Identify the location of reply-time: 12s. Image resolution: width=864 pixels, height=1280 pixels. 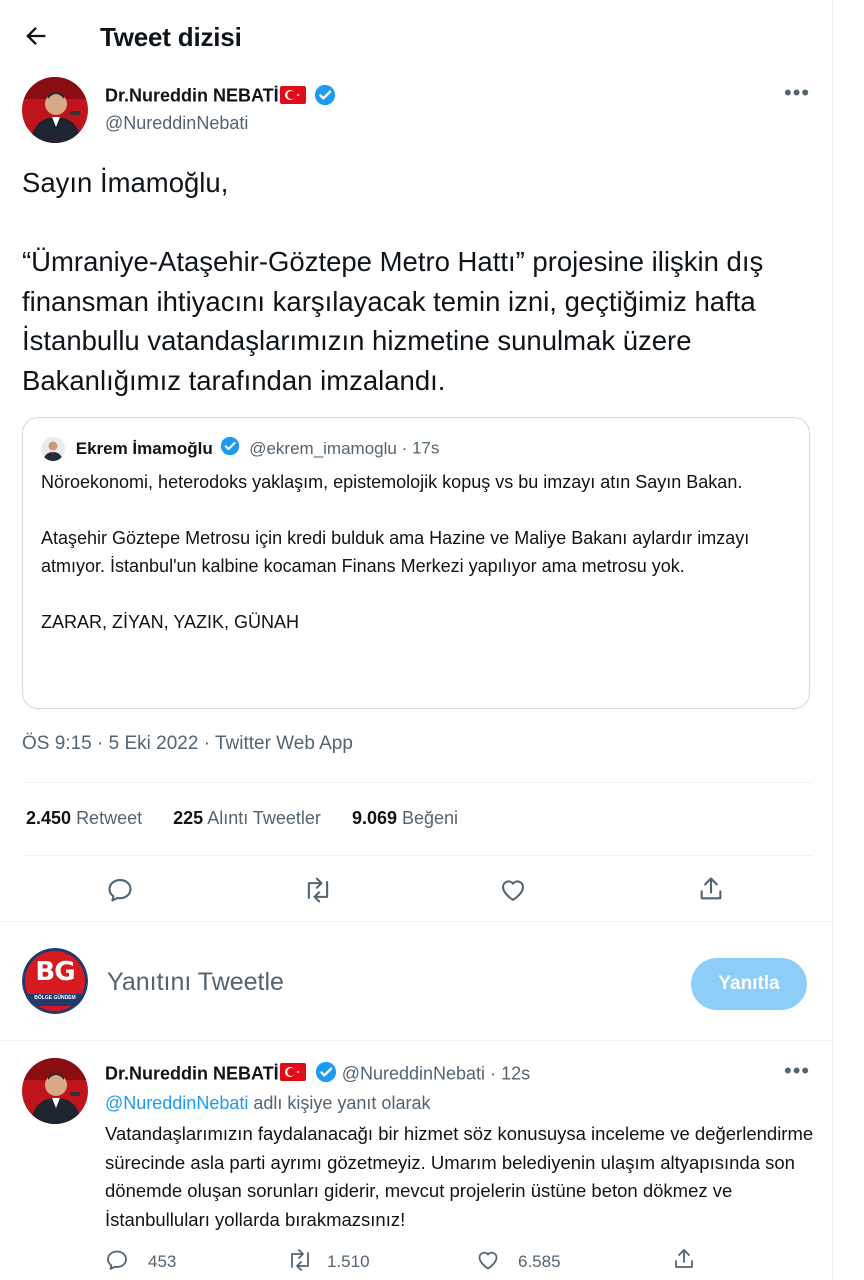
(515, 1073).